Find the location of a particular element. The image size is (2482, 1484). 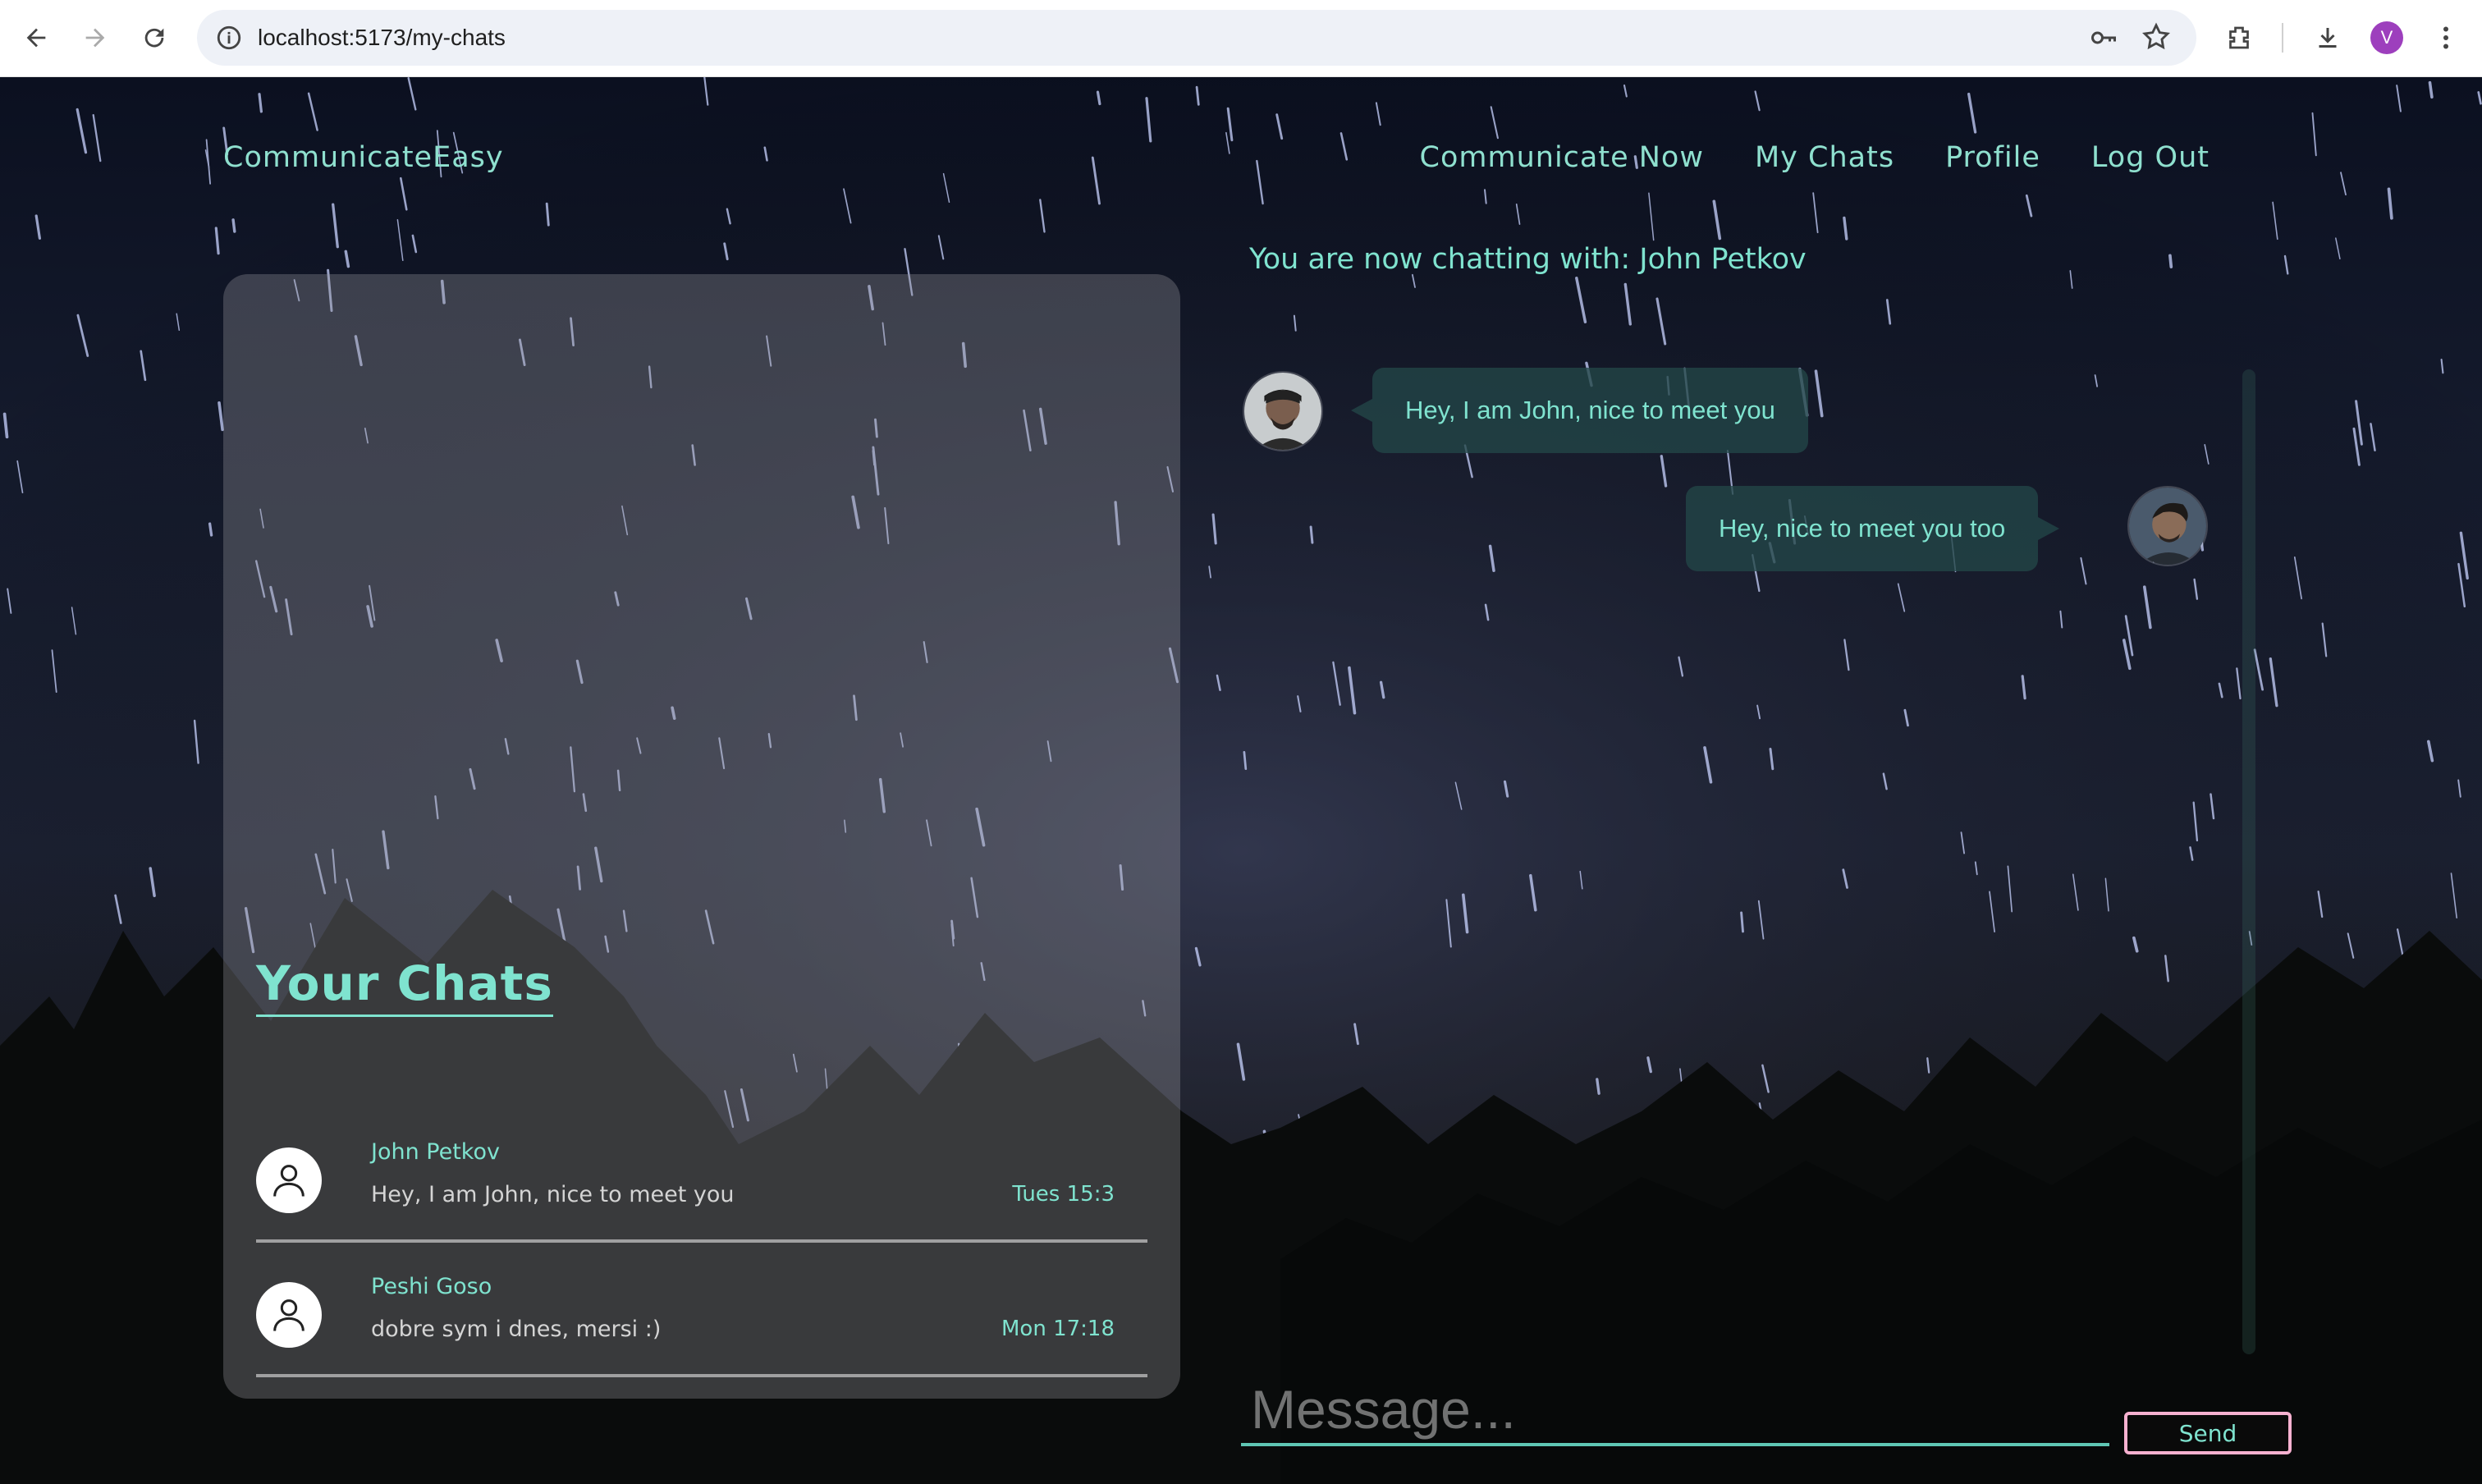

key-icon is located at coordinates (2103, 38).